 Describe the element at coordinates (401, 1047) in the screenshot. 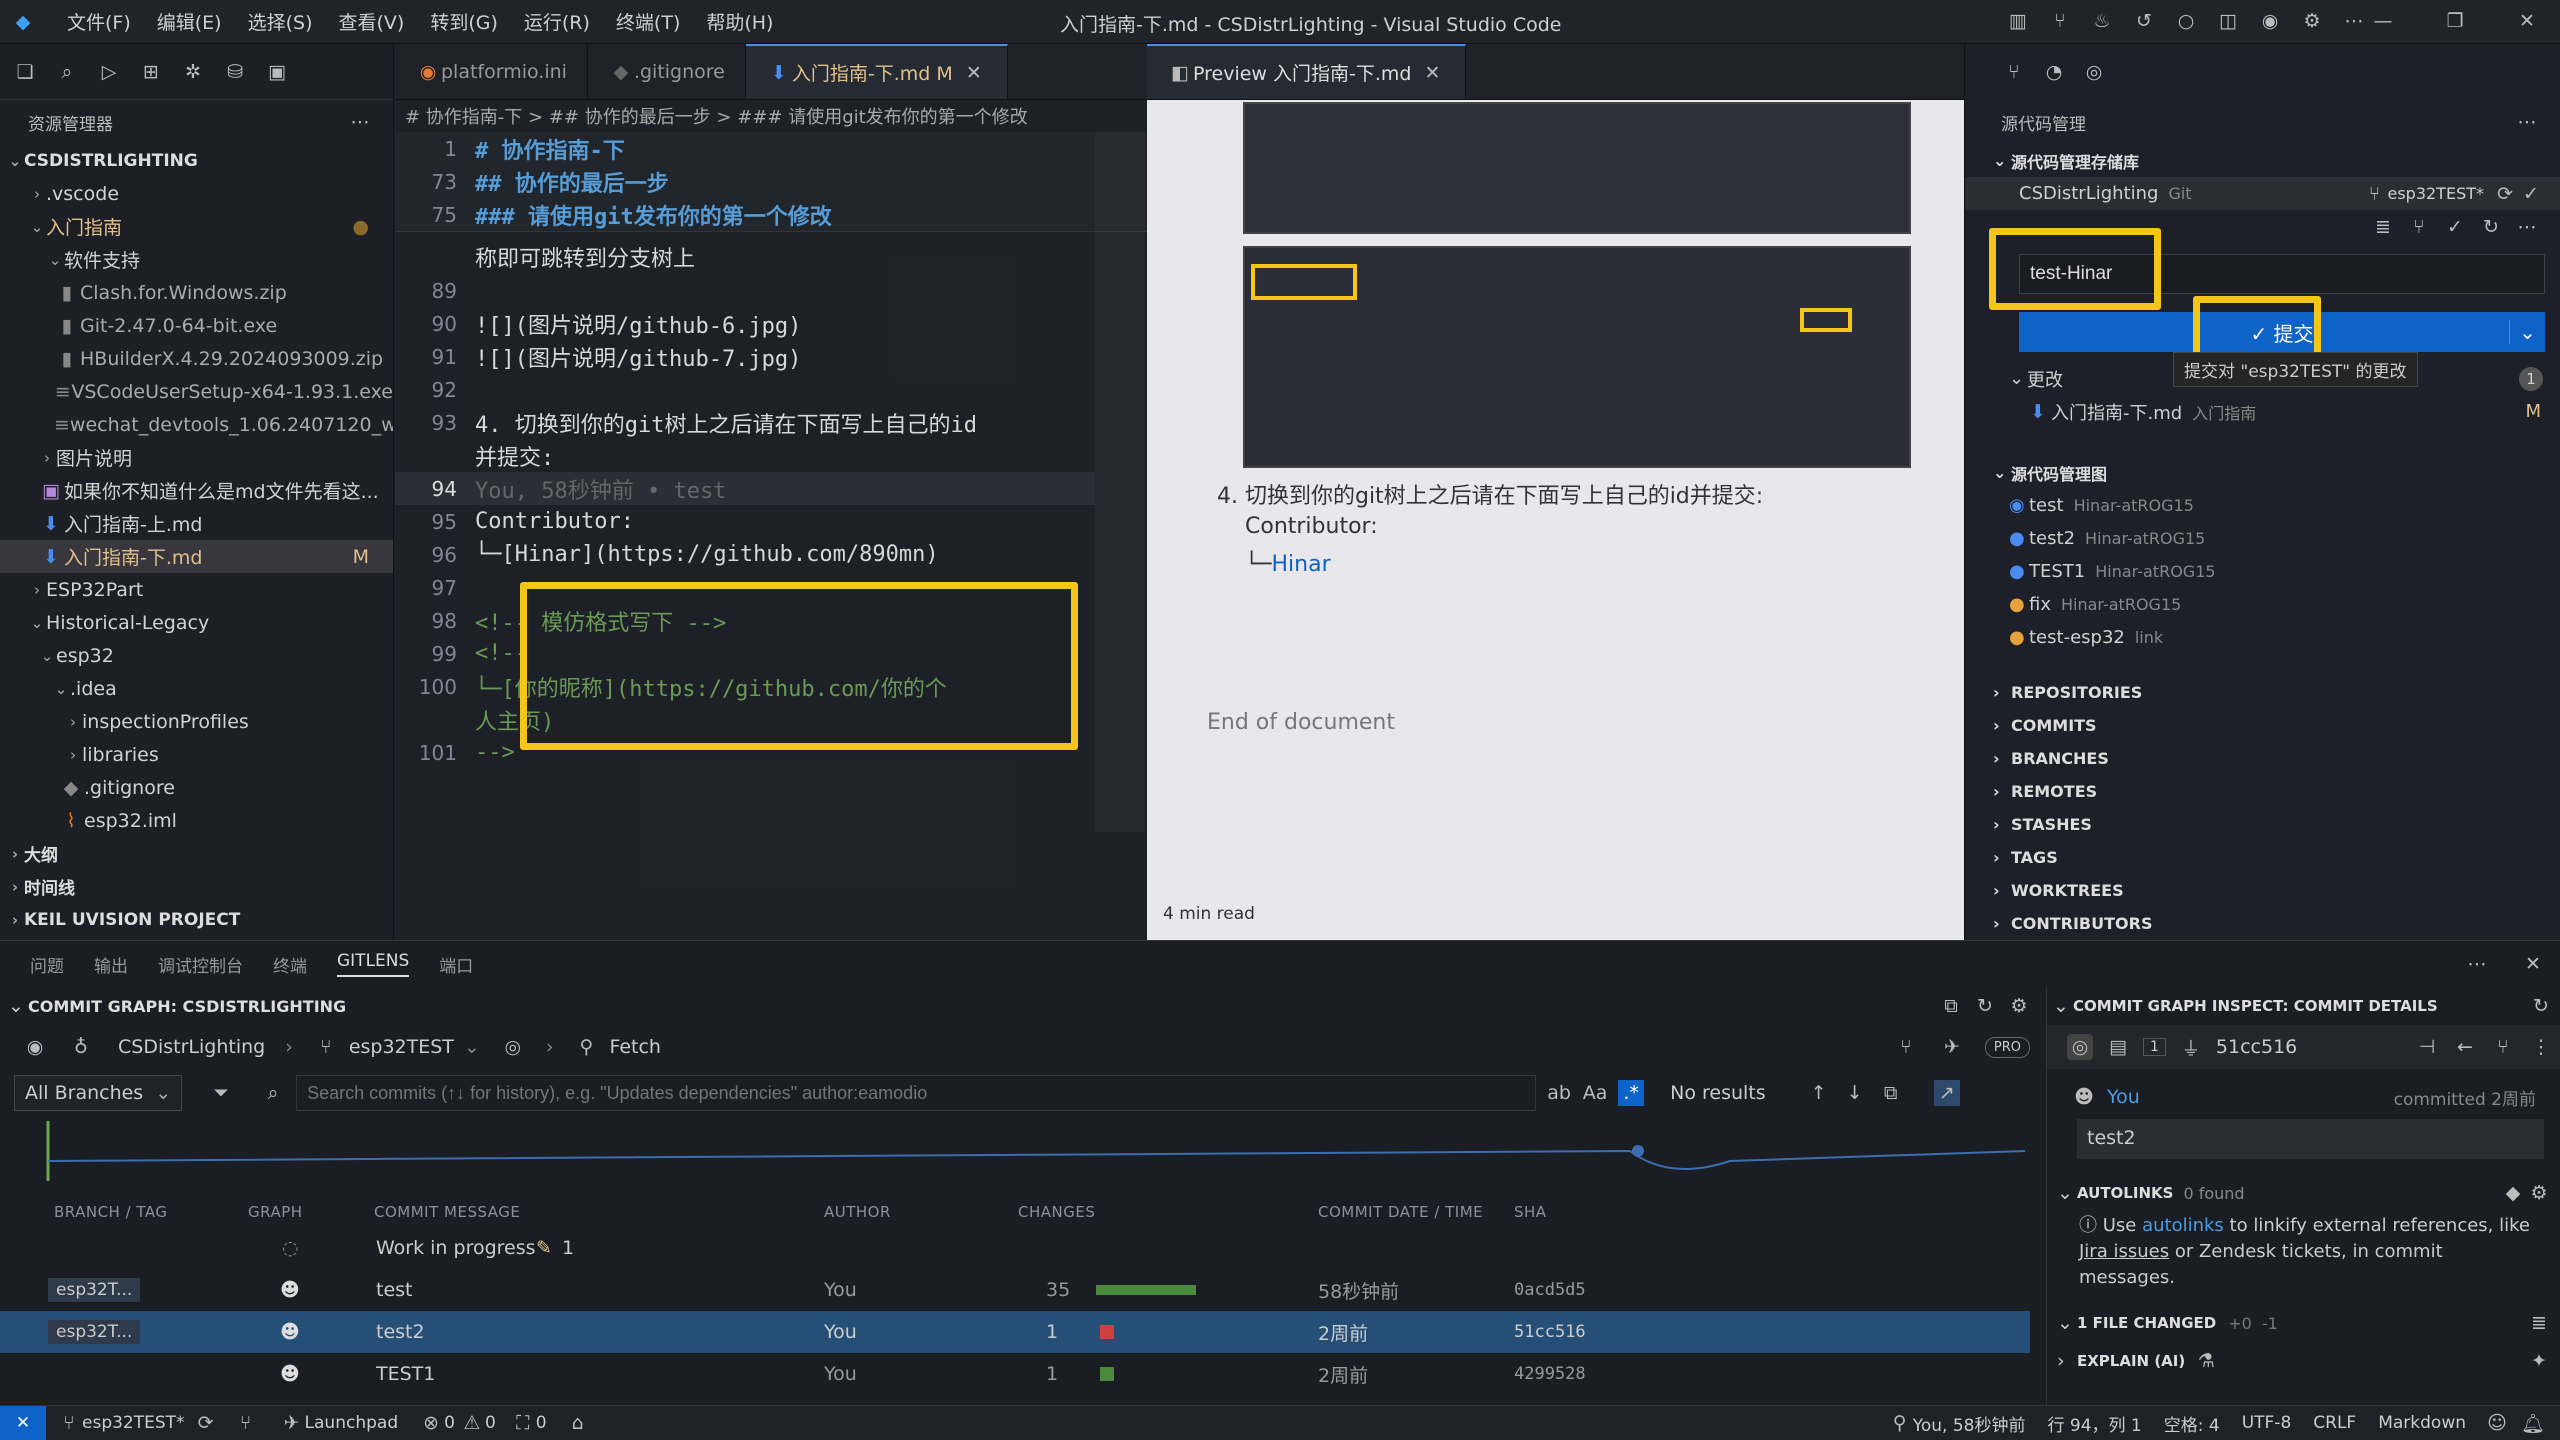

I see `graph-branch: esp32TEST` at that location.